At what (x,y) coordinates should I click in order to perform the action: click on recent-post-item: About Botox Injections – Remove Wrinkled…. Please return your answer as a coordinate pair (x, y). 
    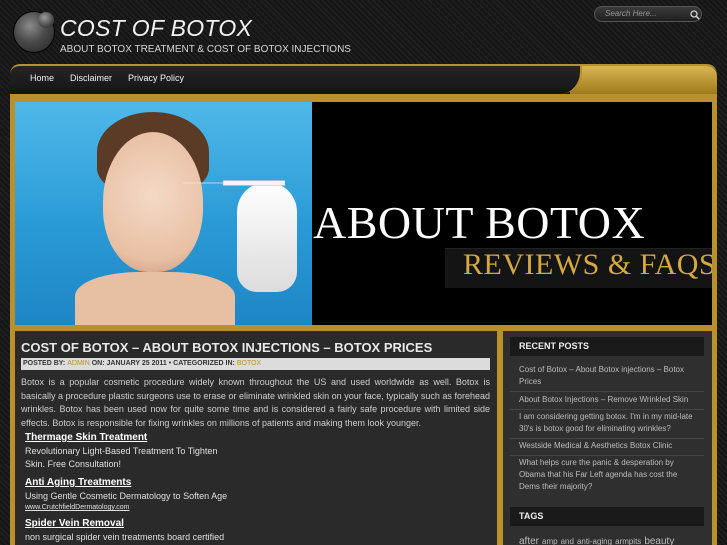
    Looking at the image, I should click on (607, 402).